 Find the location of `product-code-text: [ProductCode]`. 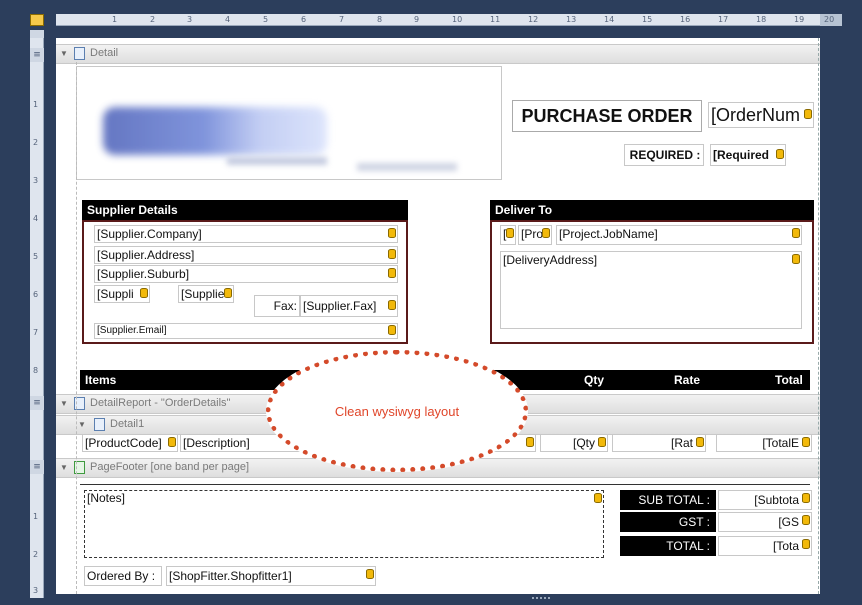

product-code-text: [ProductCode] is located at coordinates (123, 443).